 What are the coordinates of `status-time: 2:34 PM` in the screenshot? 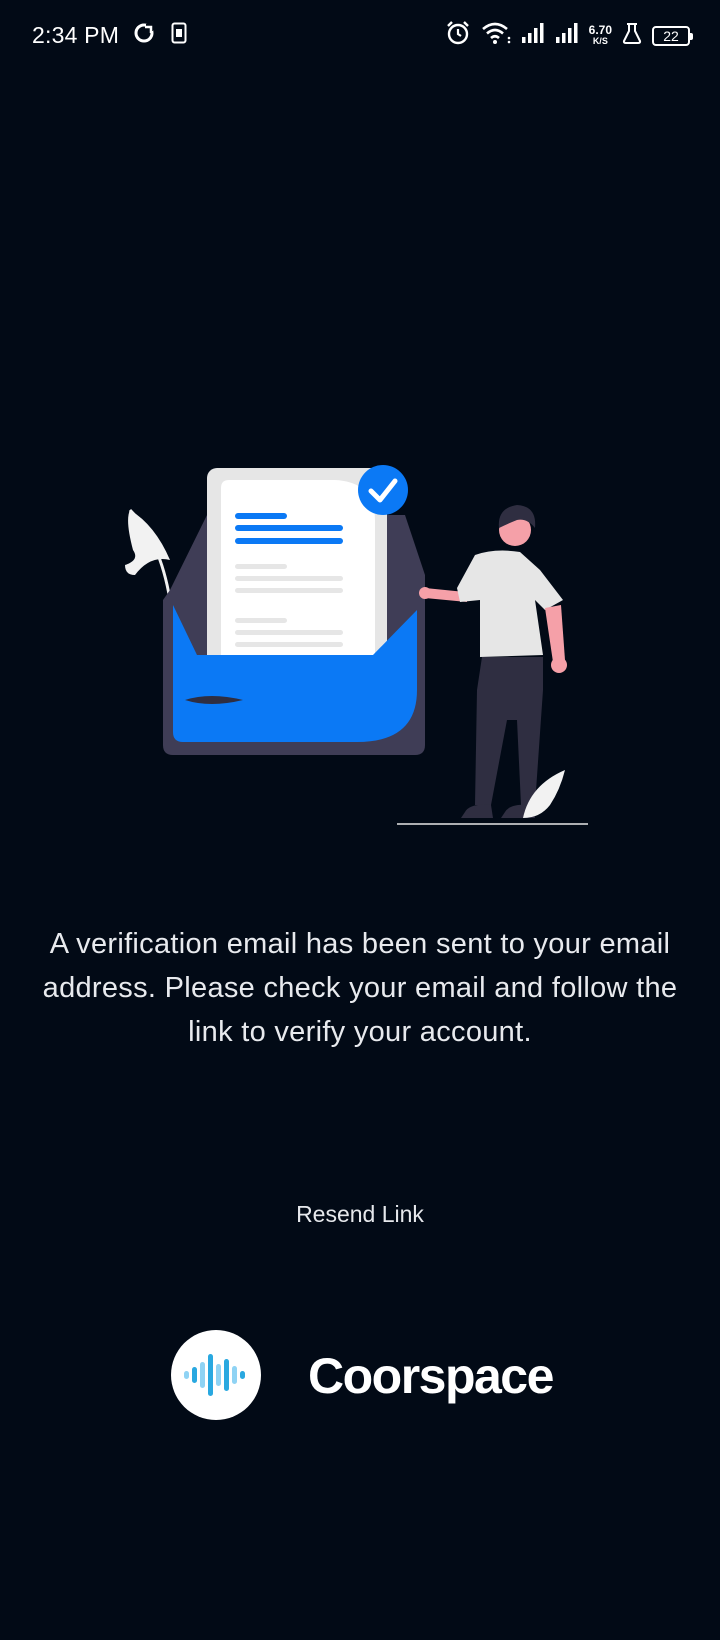 It's located at (76, 35).